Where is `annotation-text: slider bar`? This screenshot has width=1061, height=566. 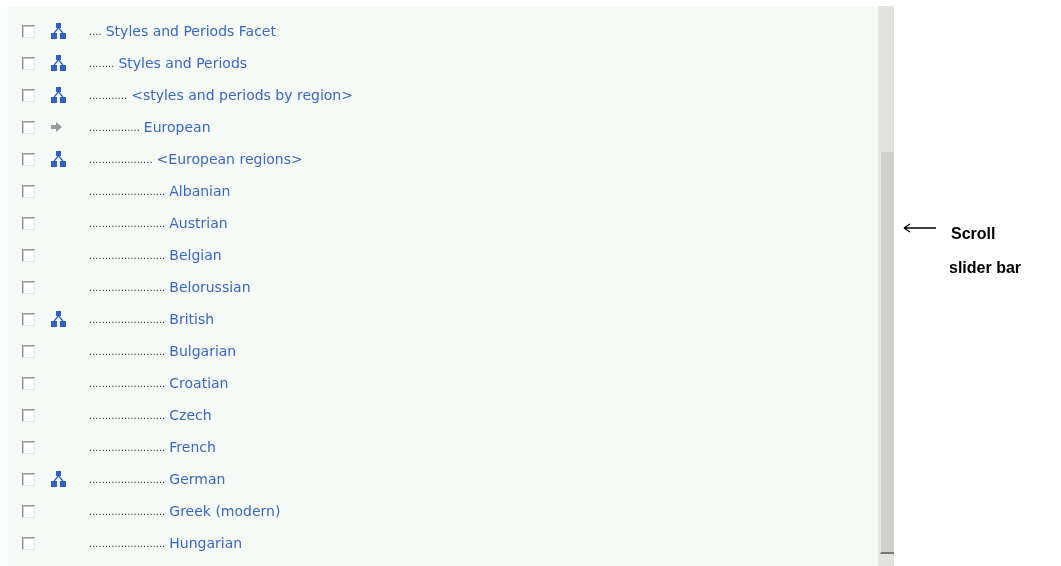 annotation-text: slider bar is located at coordinates (985, 268).